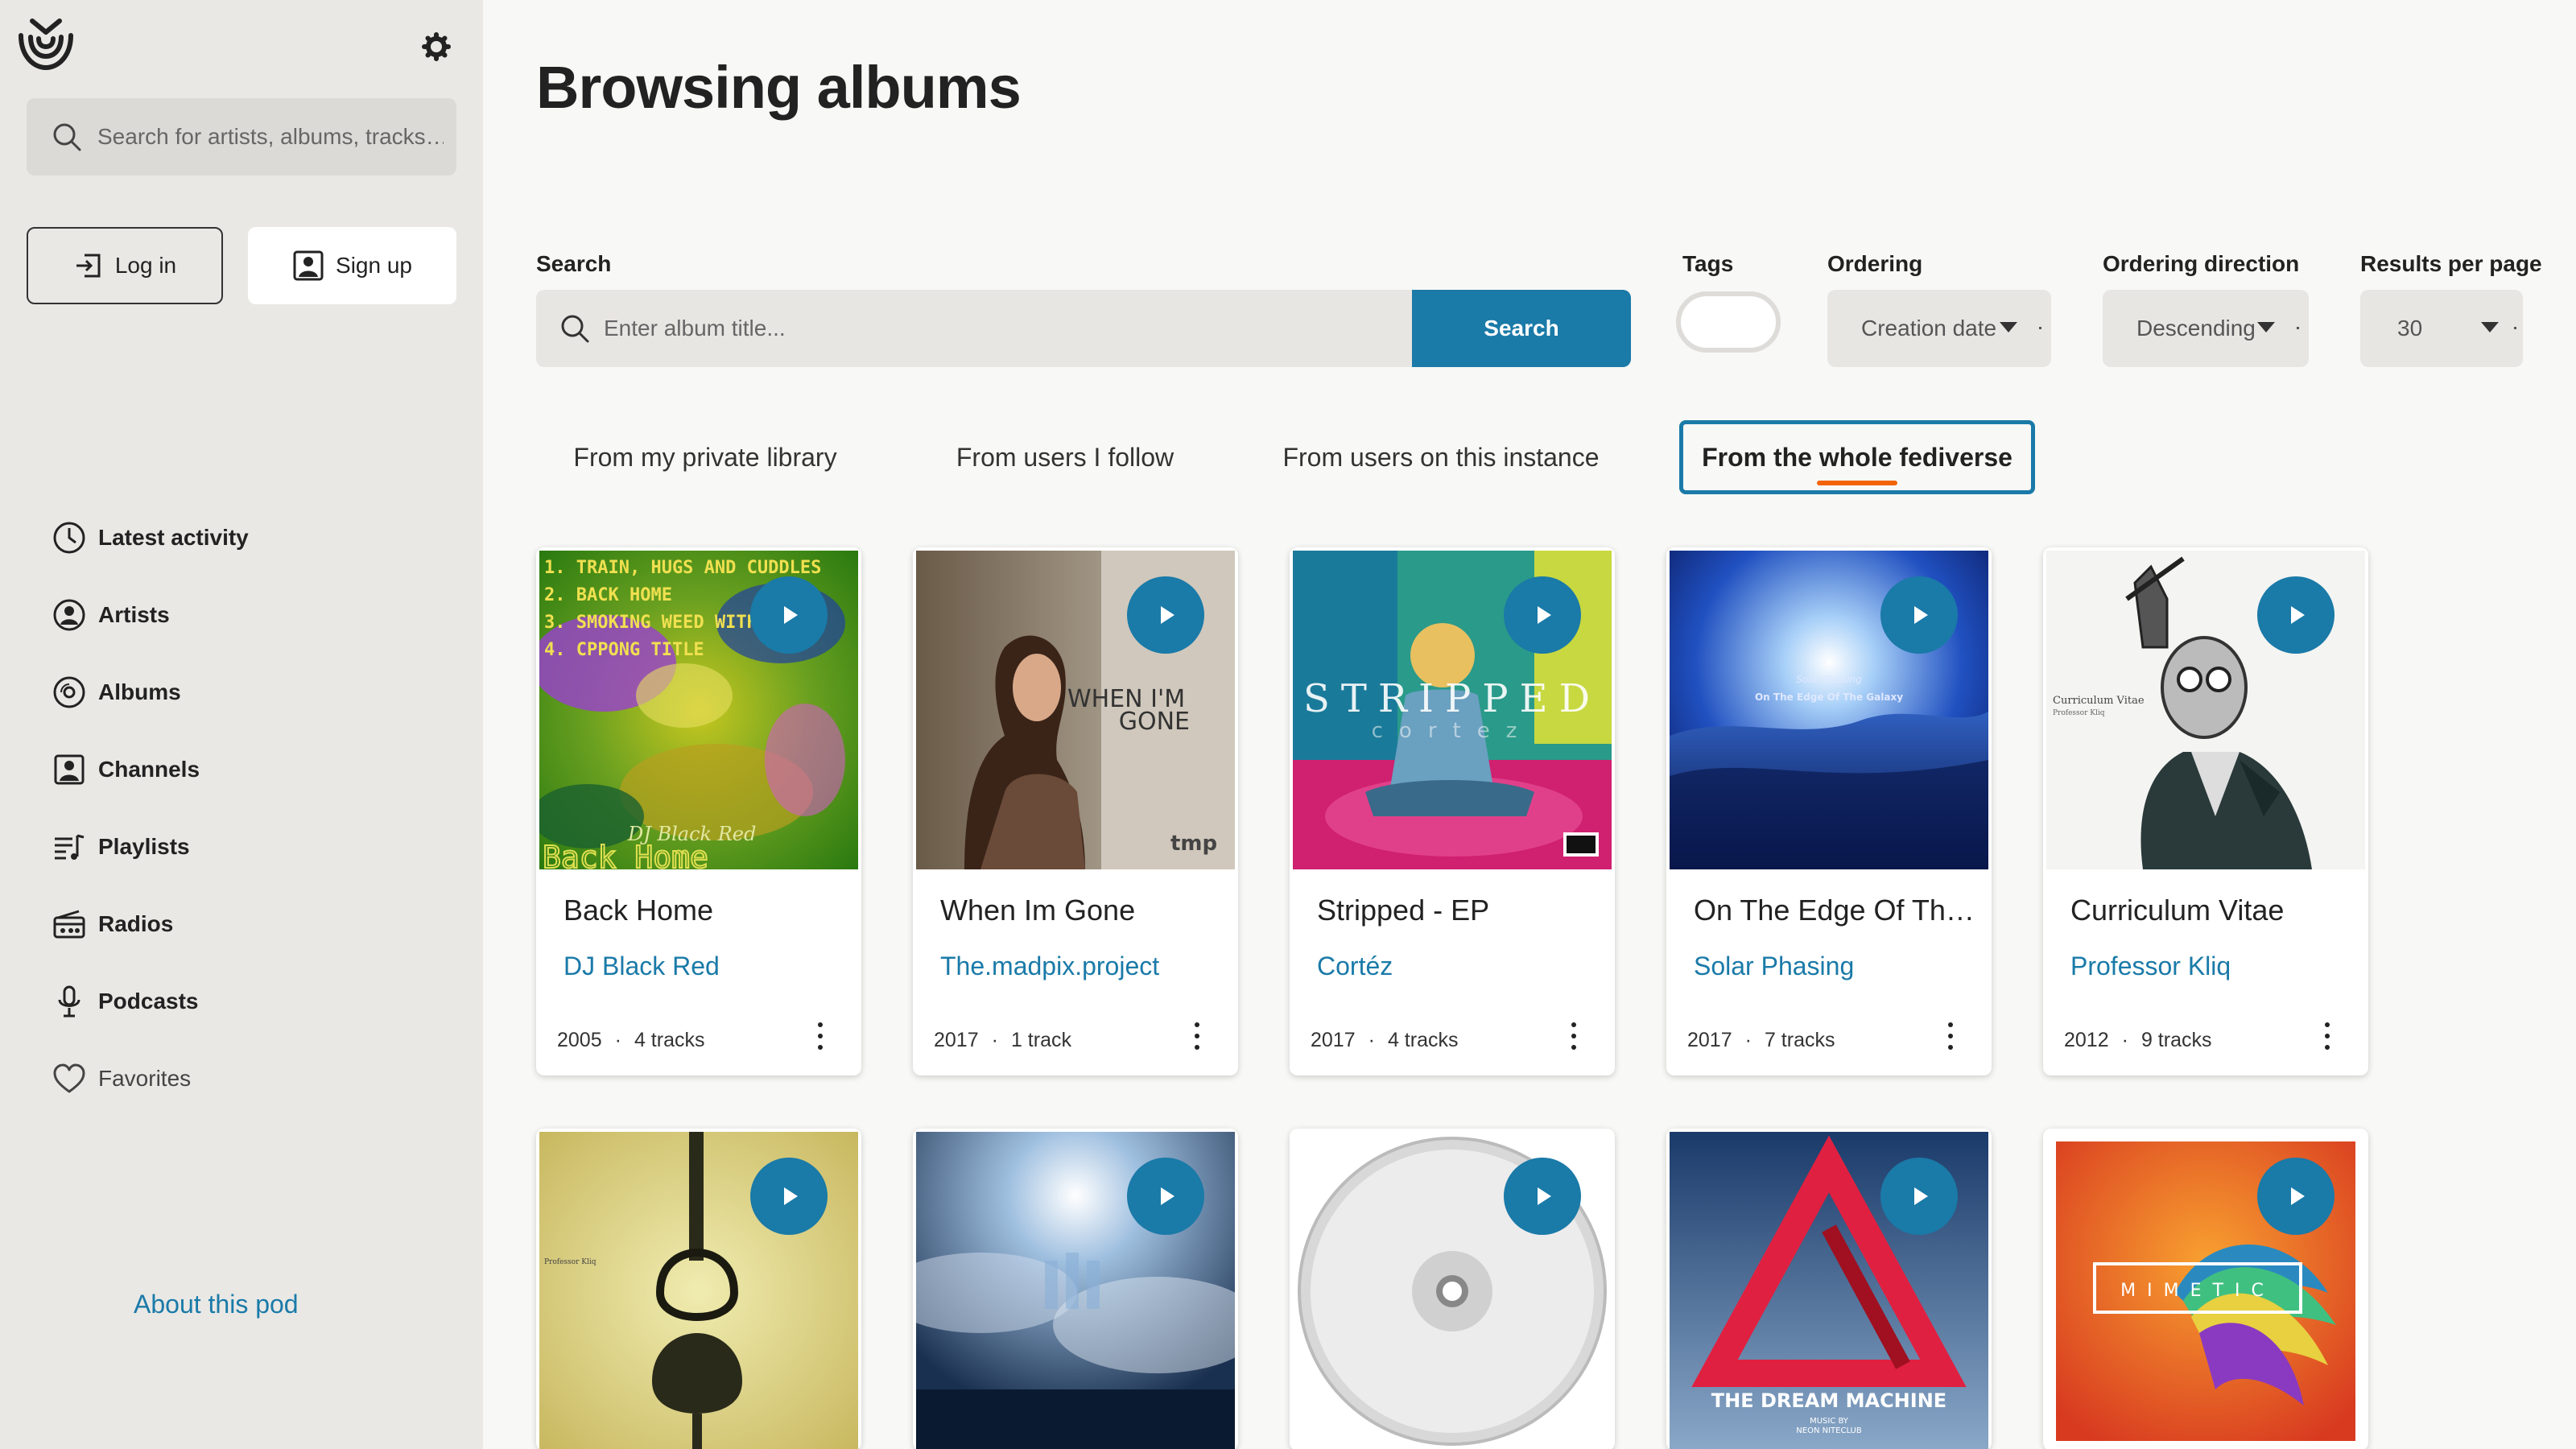  I want to click on nav-favorites: Favorites, so click(150, 1078).